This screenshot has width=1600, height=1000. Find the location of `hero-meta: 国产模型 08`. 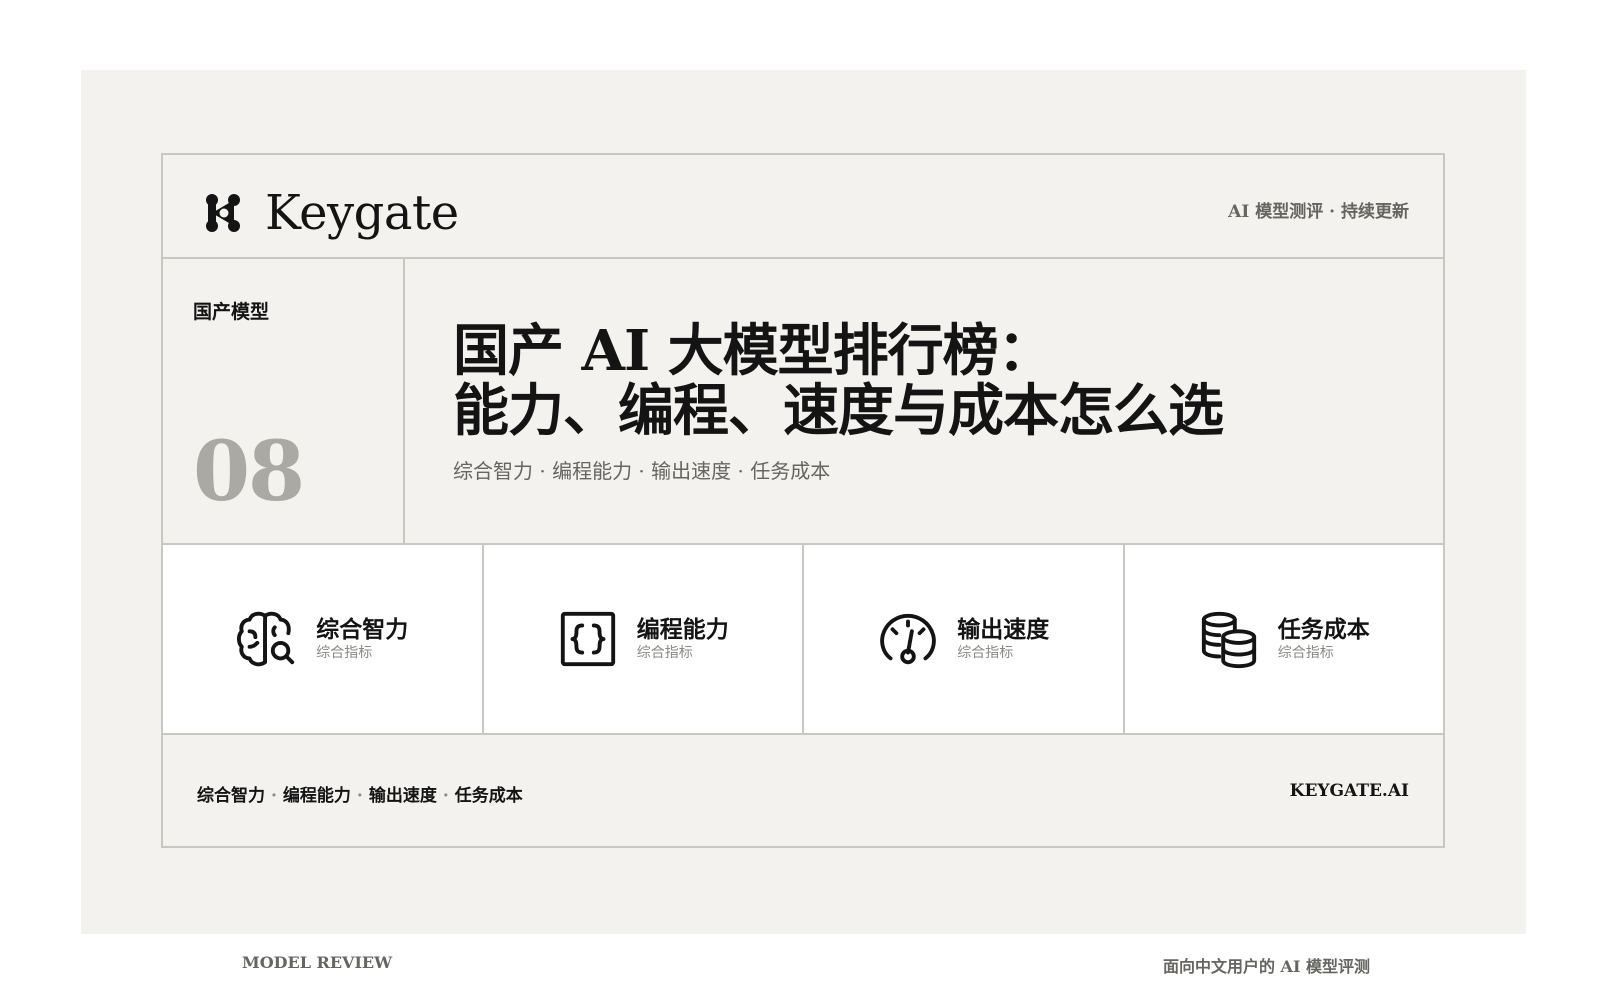

hero-meta: 国产模型 08 is located at coordinates (284, 401).